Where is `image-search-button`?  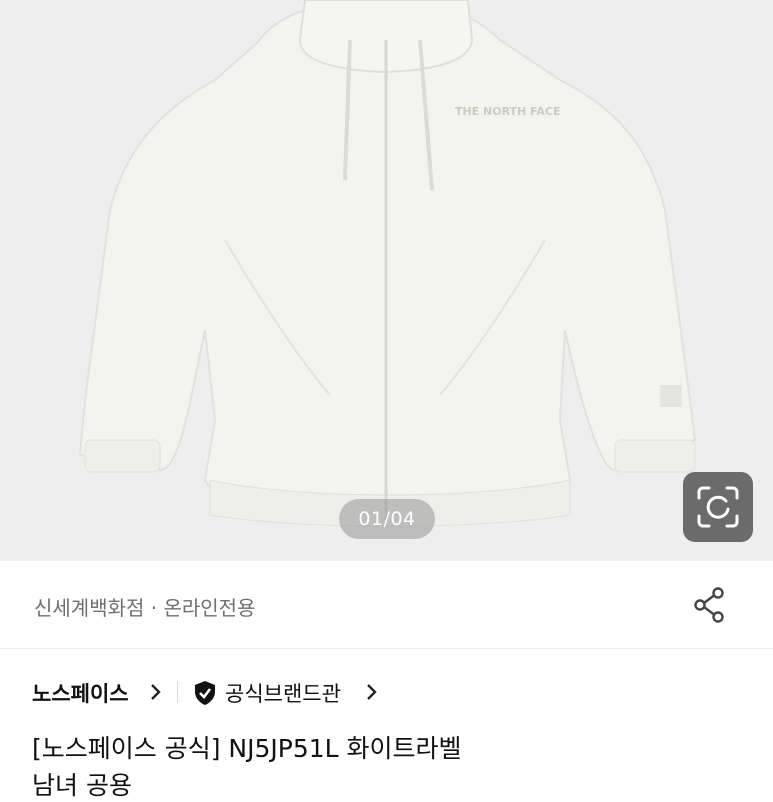
image-search-button is located at coordinates (718, 507).